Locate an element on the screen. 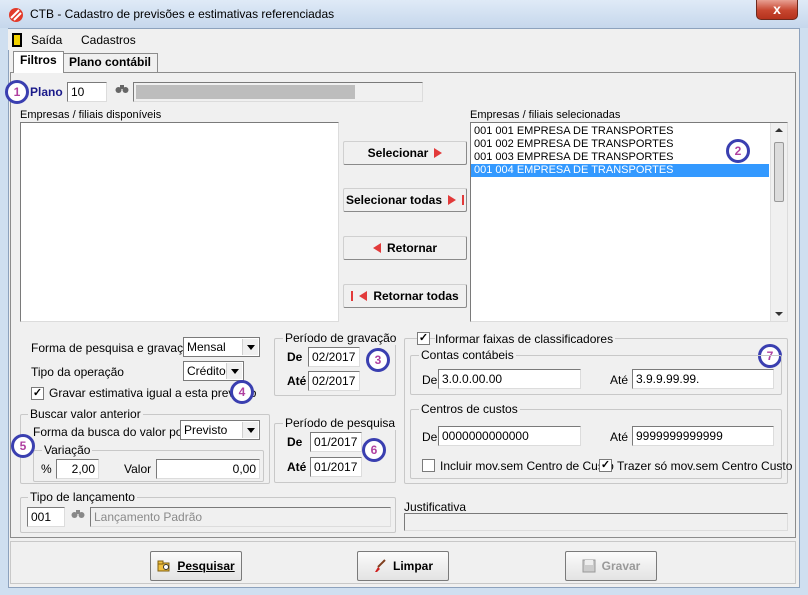 The width and height of the screenshot is (808, 595). available-list is located at coordinates (179, 222).